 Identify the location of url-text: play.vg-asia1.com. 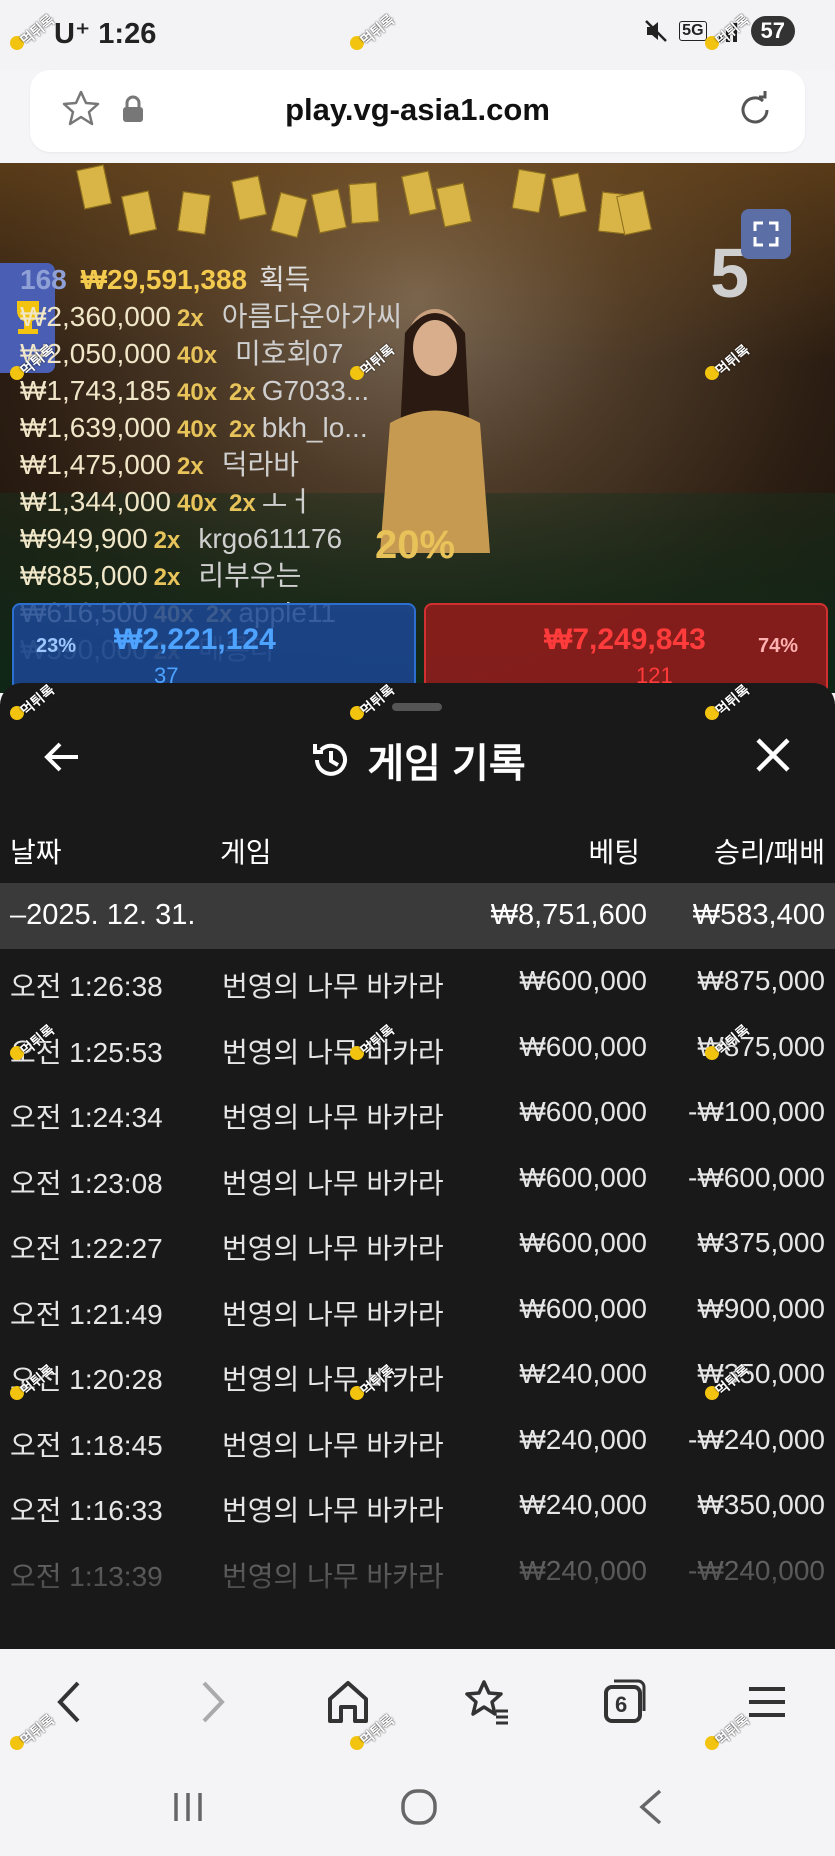
(417, 110).